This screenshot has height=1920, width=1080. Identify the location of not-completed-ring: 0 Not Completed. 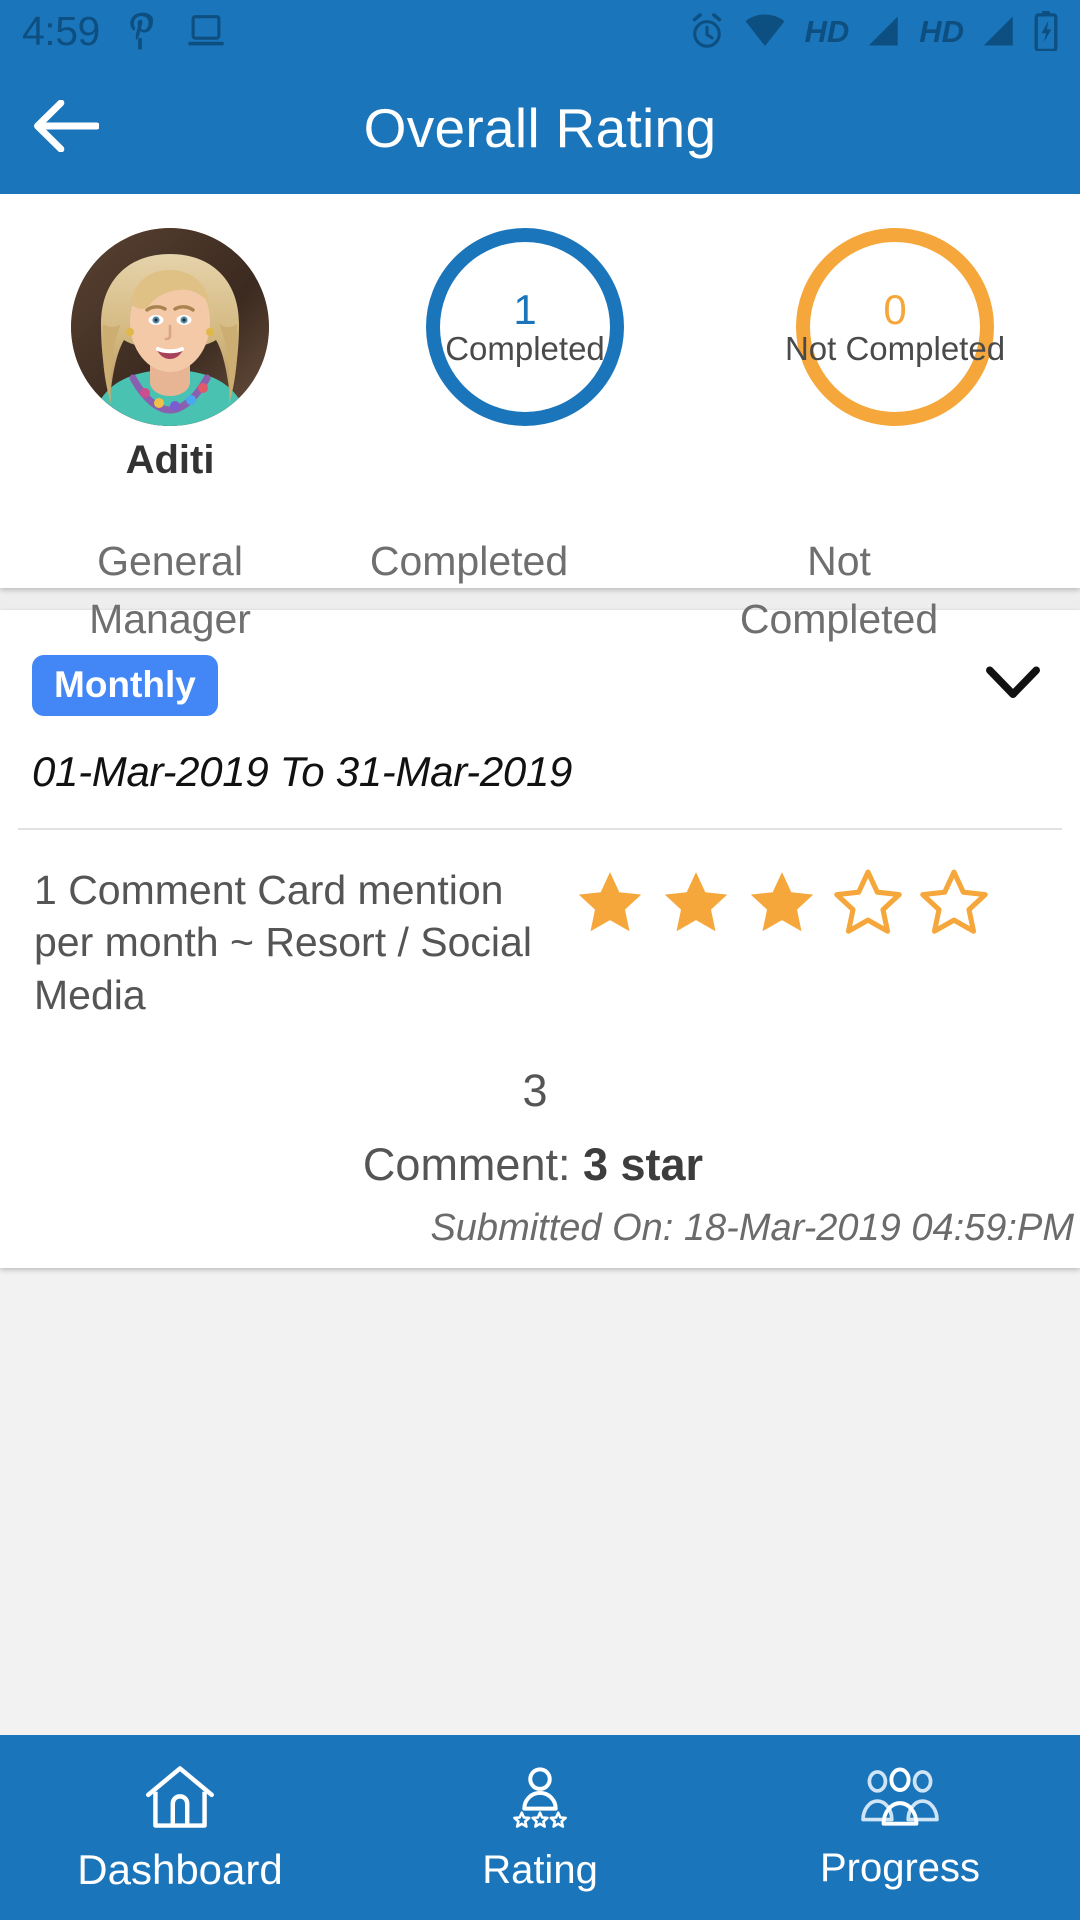
(895, 327).